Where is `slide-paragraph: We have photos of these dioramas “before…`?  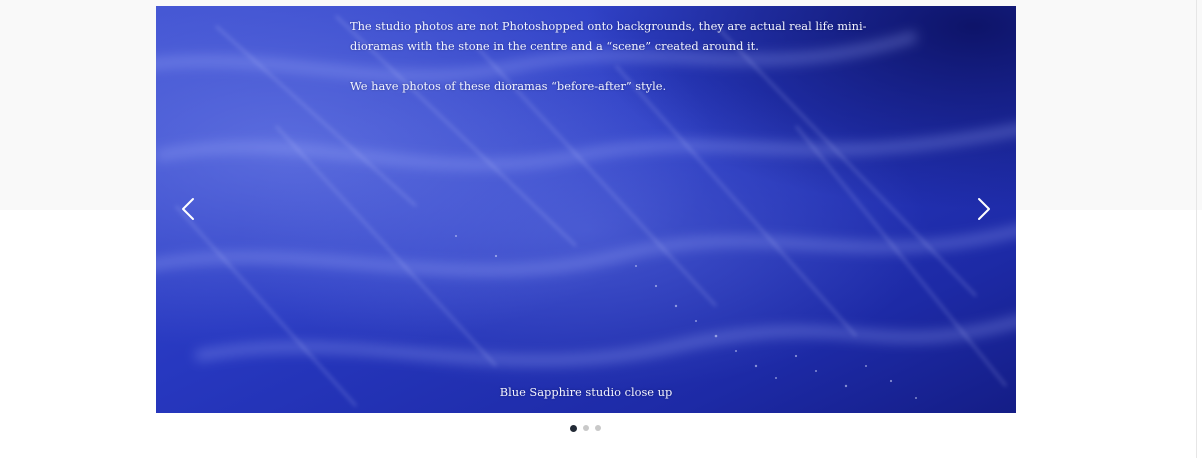
slide-paragraph: We have photos of these dioramas “before… is located at coordinates (508, 86).